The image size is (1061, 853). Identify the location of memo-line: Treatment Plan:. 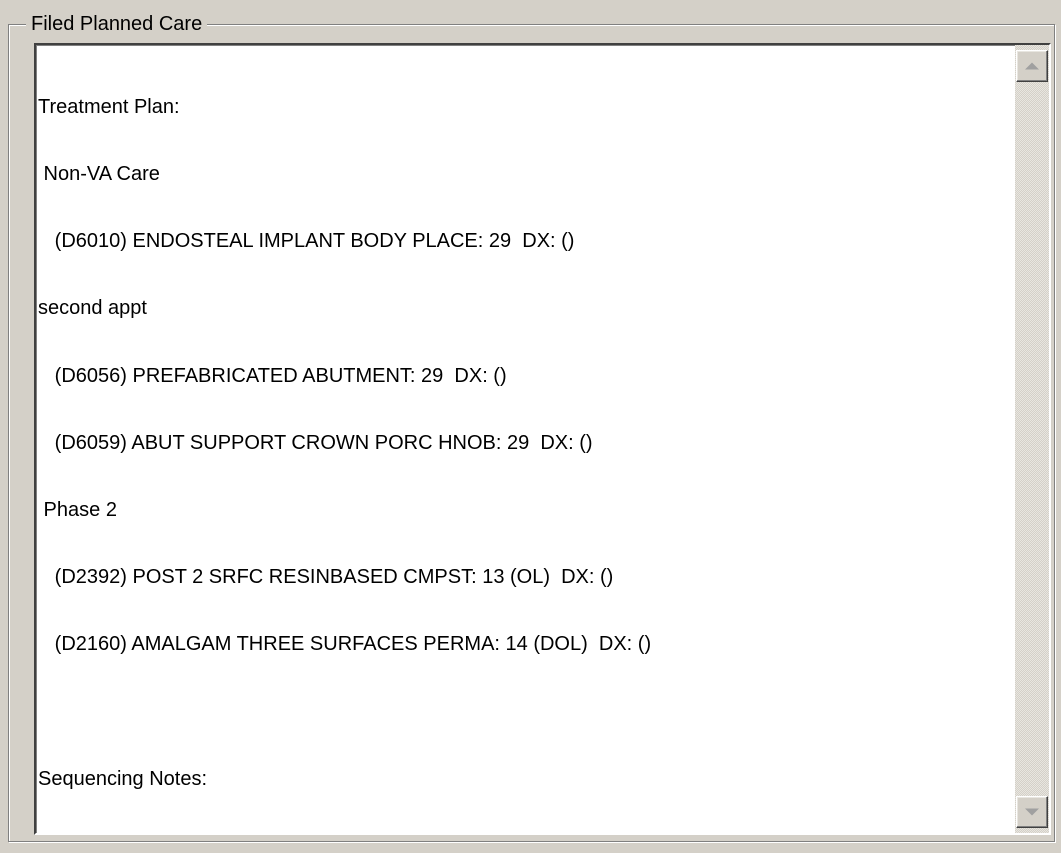
(109, 106).